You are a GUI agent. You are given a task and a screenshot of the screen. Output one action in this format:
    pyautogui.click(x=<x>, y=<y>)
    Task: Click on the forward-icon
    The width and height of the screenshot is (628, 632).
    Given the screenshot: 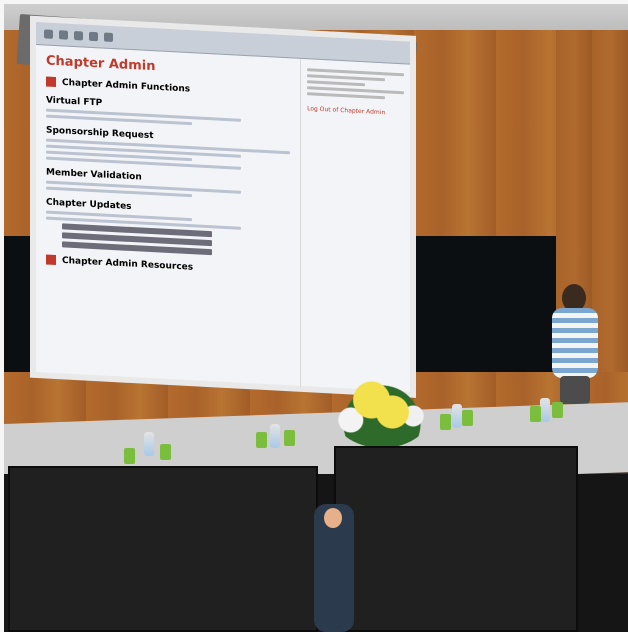 What is the action you would take?
    pyautogui.click(x=63, y=34)
    